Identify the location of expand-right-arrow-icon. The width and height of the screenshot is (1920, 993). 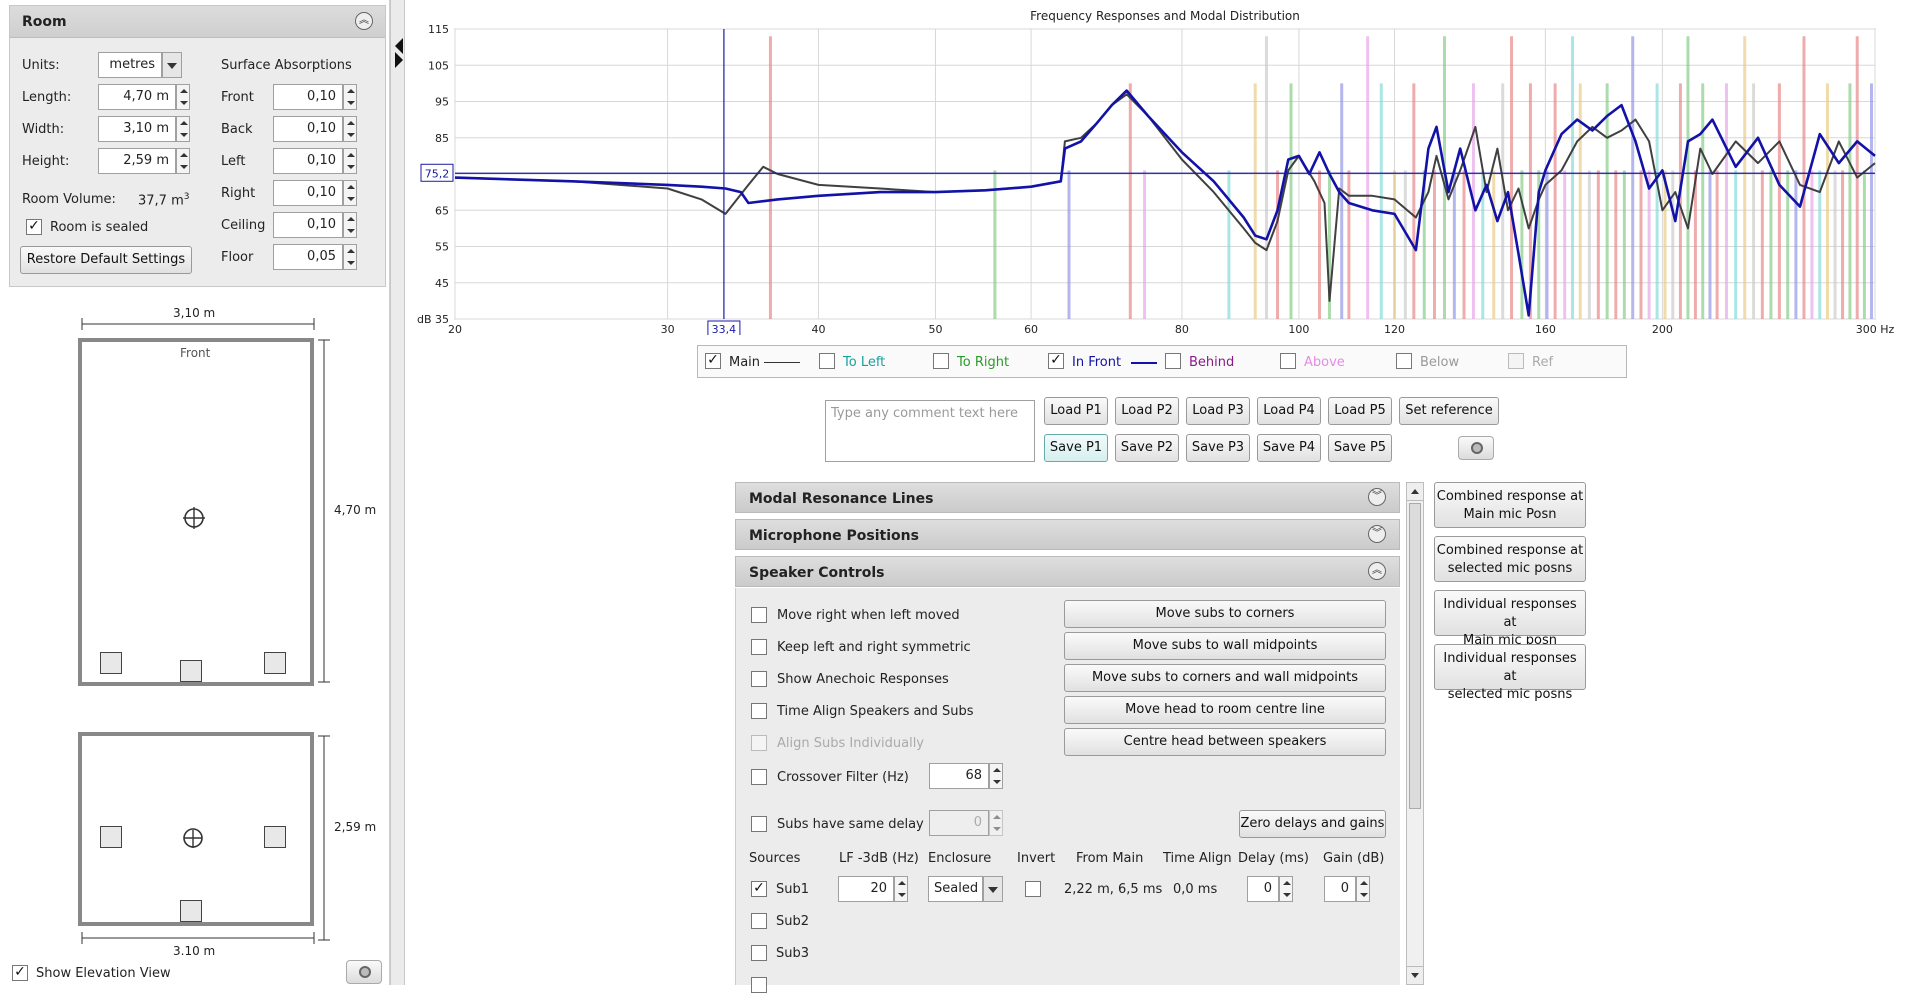
(399, 60).